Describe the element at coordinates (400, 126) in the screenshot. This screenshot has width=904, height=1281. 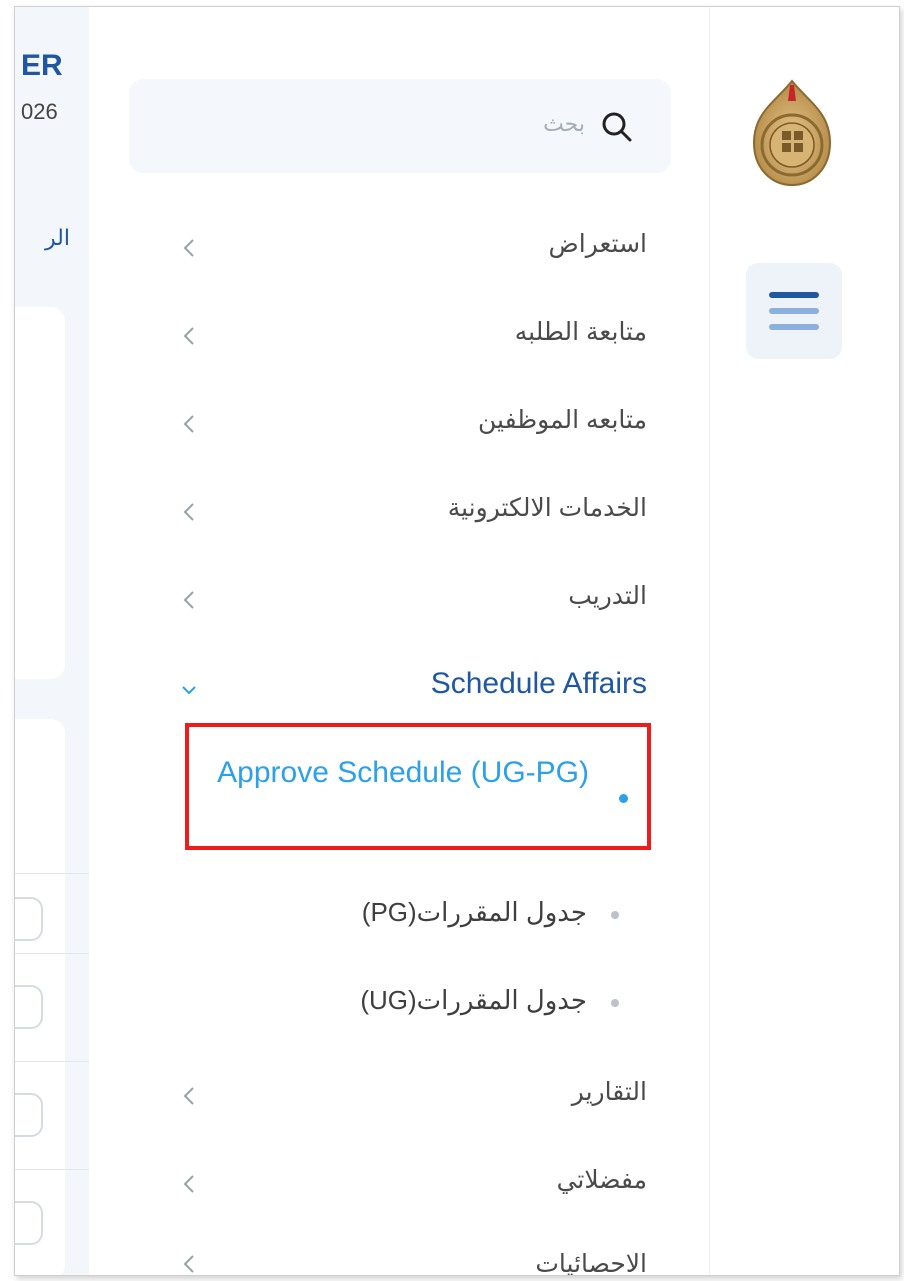
I see `search-input: بحث` at that location.